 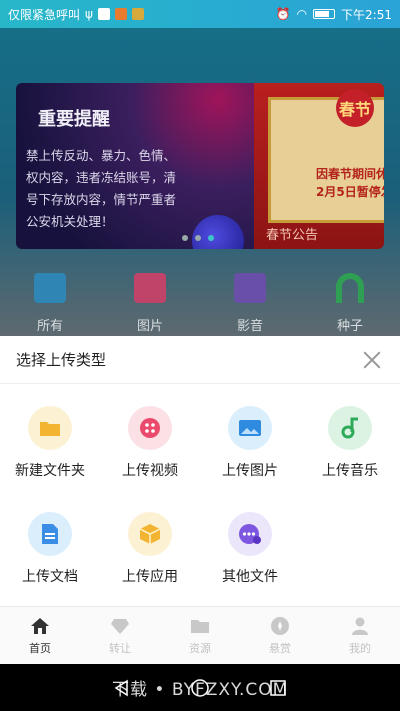 I want to click on nav-profile: 我的, so click(x=360, y=635).